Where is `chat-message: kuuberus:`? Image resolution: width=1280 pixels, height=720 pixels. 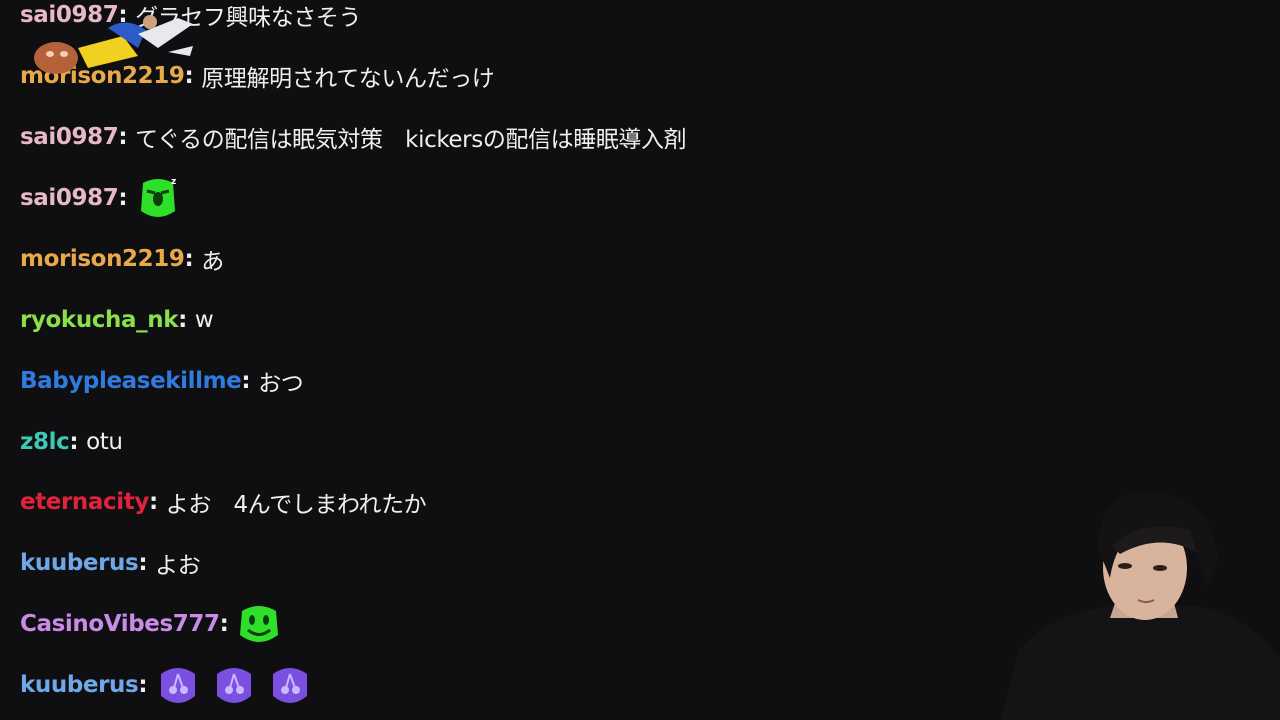 chat-message: kuuberus: is located at coordinates (171, 685).